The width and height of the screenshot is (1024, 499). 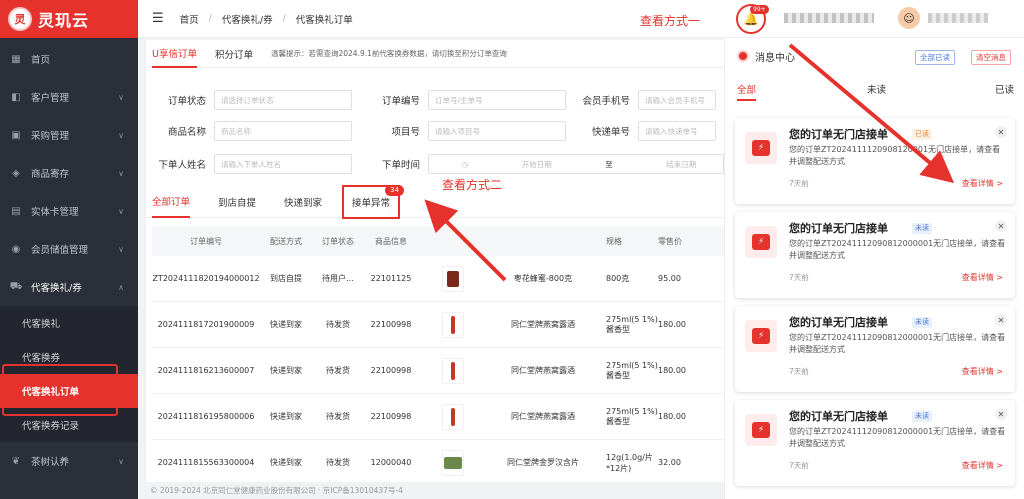 I want to click on label-order-status: 订单状态, so click(x=186, y=101).